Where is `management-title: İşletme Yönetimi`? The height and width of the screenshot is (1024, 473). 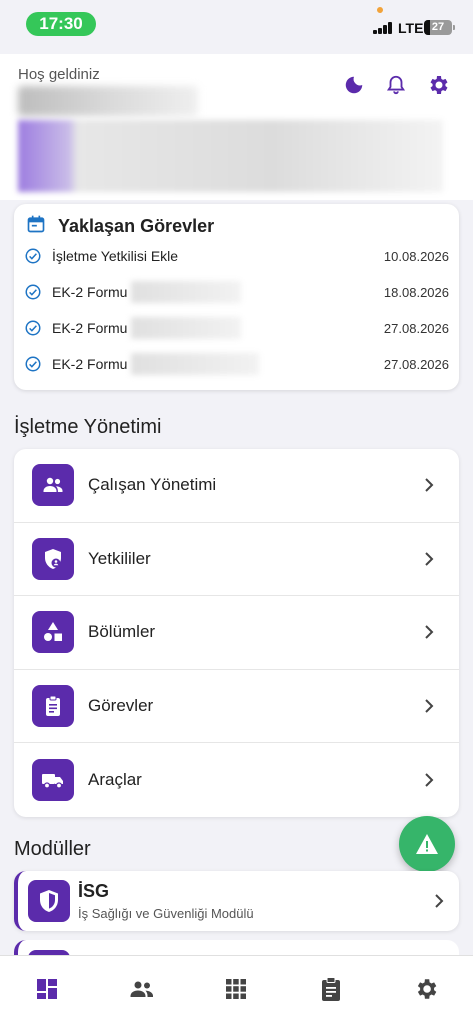
management-title: İşletme Yönetimi is located at coordinates (88, 427).